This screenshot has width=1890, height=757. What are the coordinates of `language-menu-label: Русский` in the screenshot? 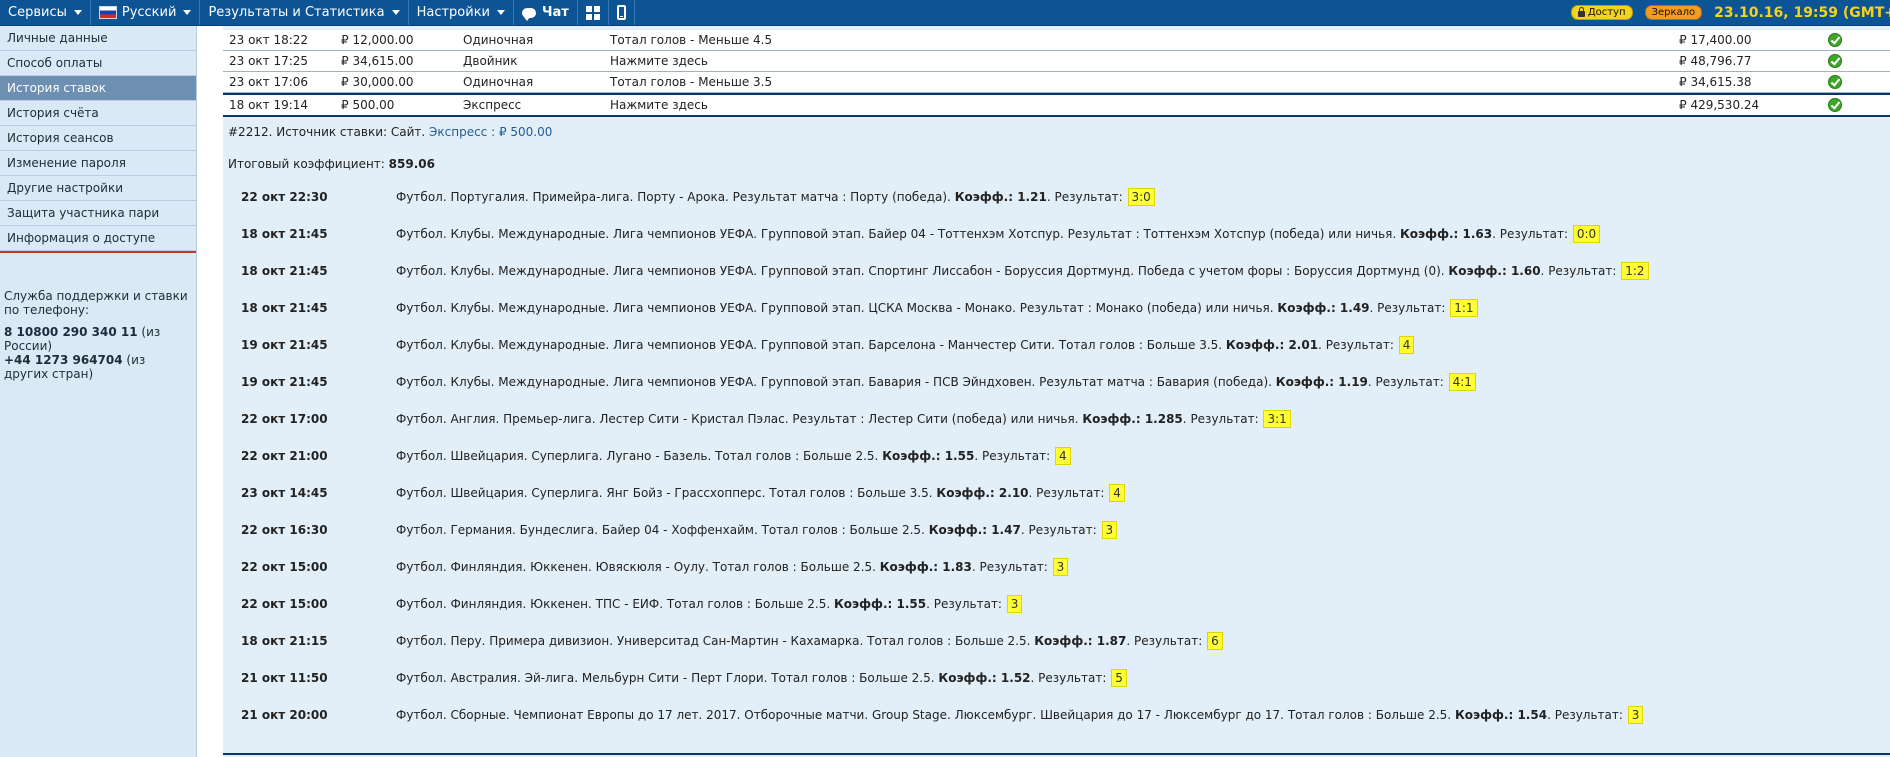 It's located at (149, 12).